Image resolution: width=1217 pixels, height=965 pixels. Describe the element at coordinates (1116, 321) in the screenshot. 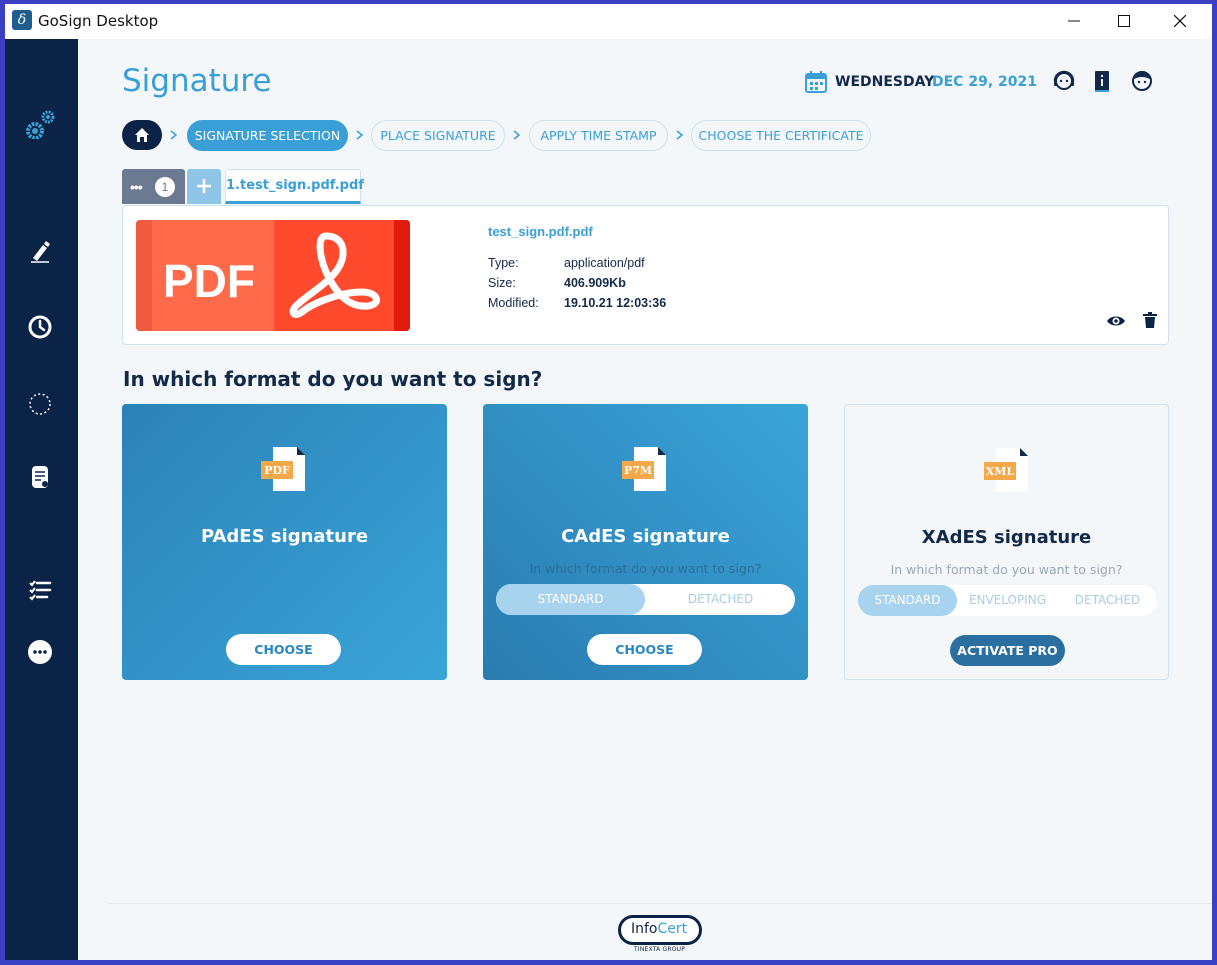

I see `eye-icon` at that location.